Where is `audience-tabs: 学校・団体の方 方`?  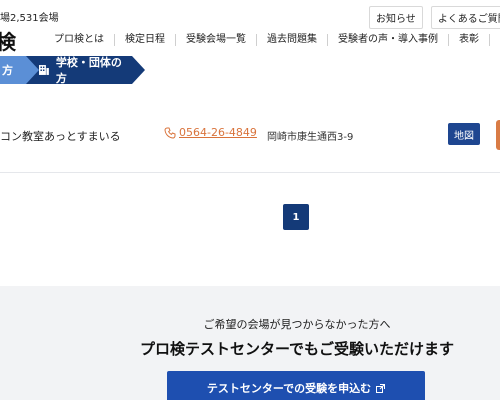 audience-tabs: 学校・団体の方 方 is located at coordinates (250, 70).